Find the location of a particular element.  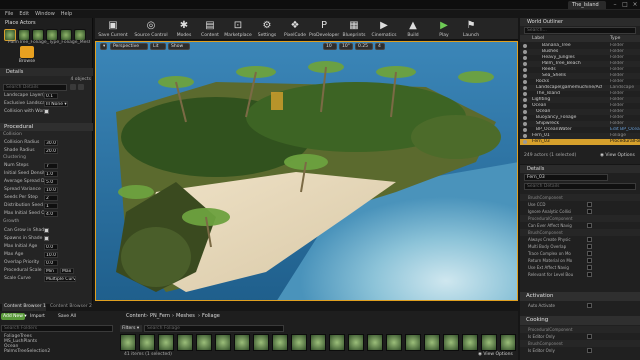

blueprints-button: ▦ Blueprints is located at coordinates (354, 29).